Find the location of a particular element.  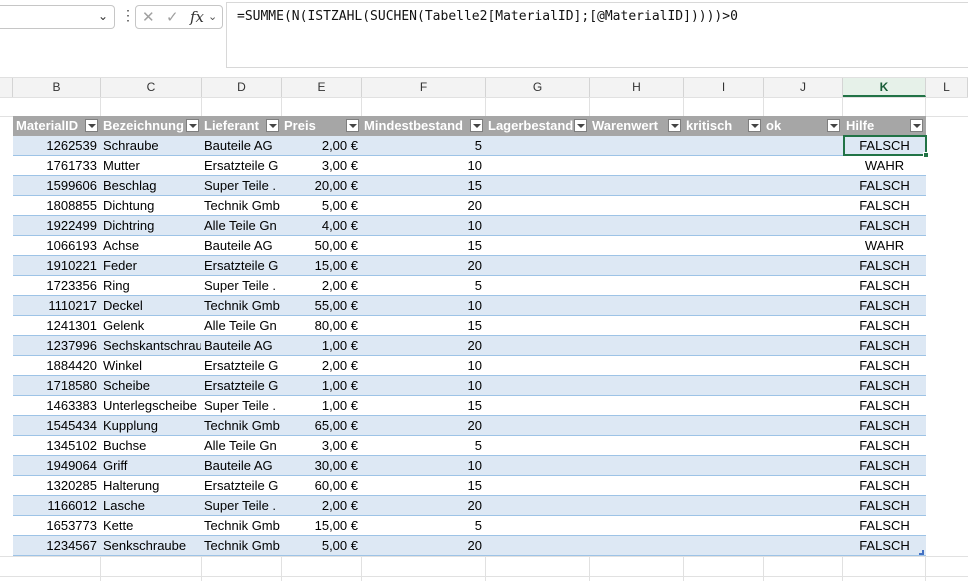

enter-icon: ✓ is located at coordinates (172, 17).